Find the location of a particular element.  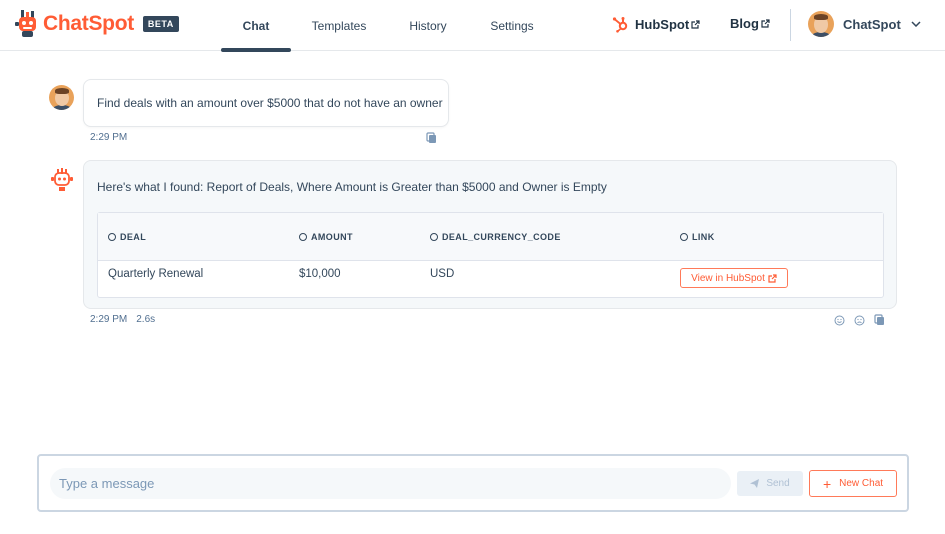

beta-badge: BETA is located at coordinates (160, 24).